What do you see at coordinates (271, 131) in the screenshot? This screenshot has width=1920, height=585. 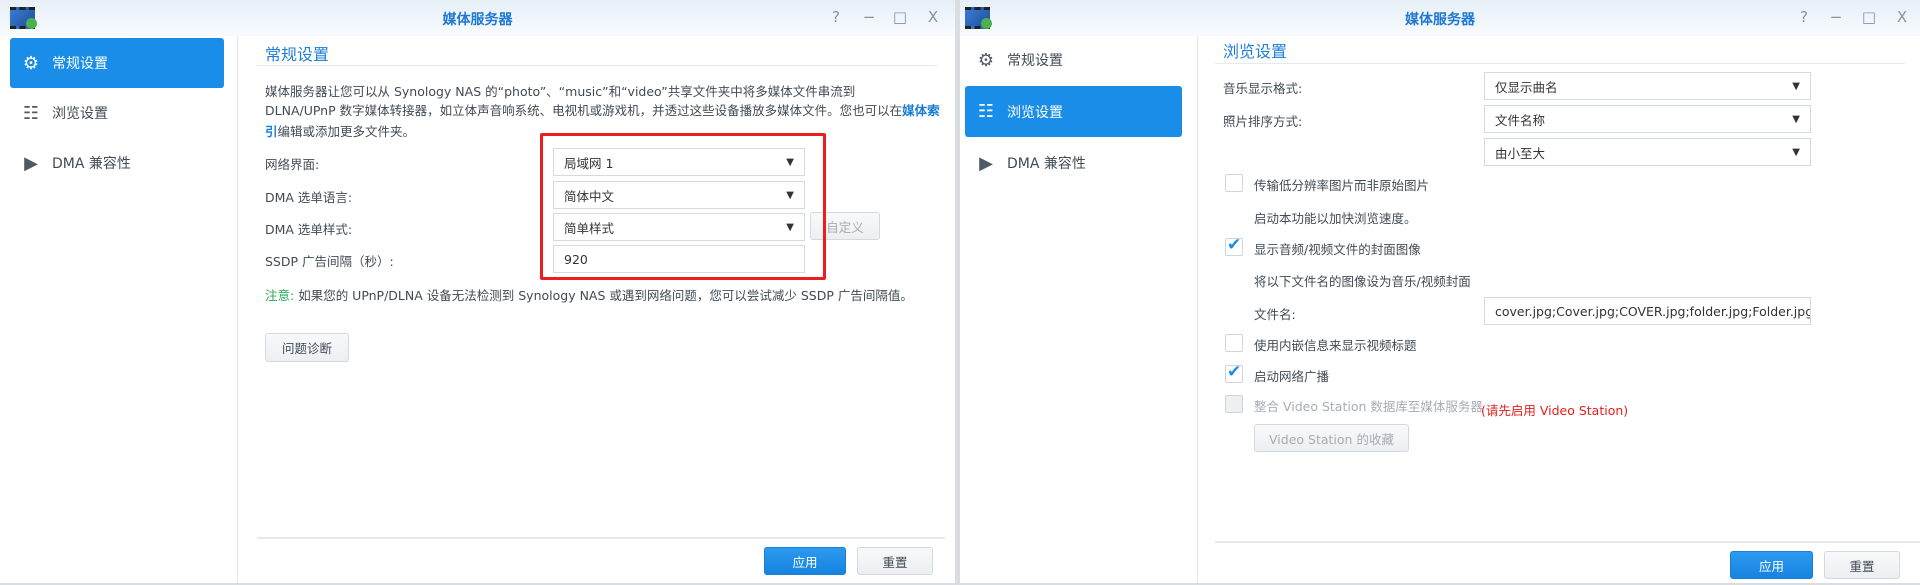 I see `media-index-link: 引` at bounding box center [271, 131].